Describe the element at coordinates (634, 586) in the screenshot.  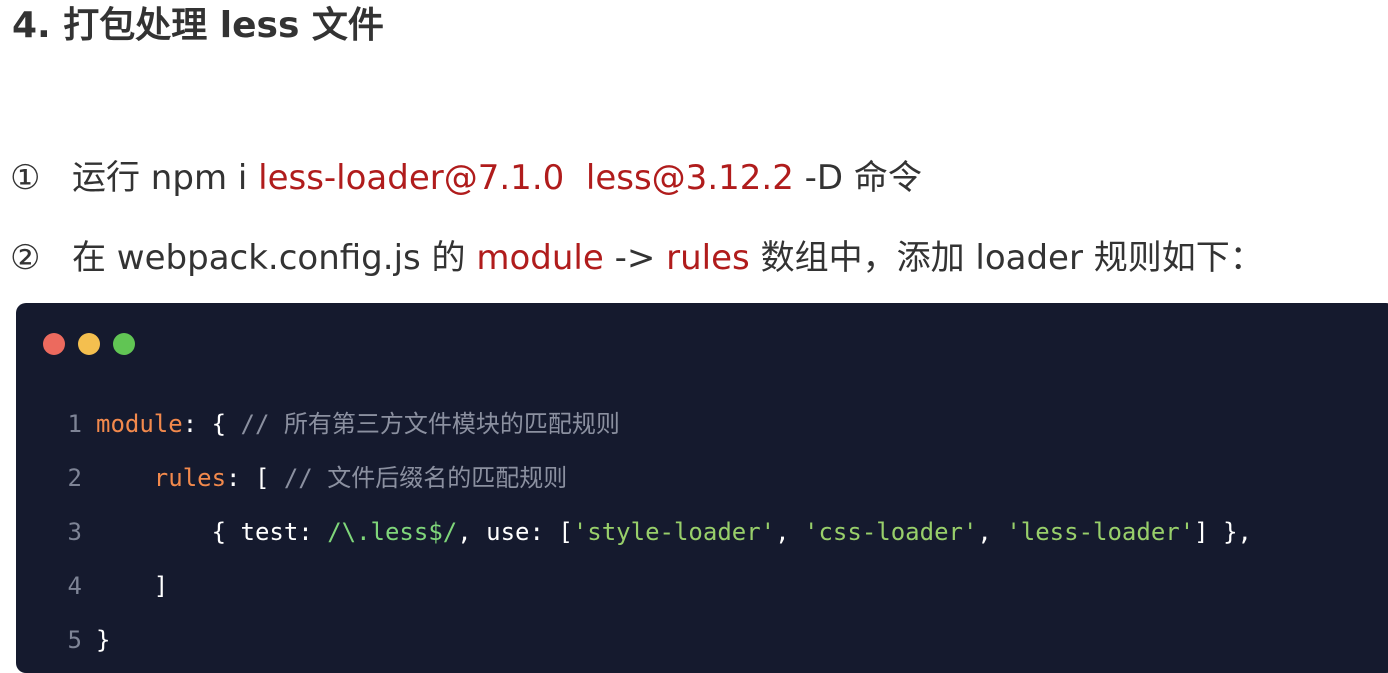
I see `code-line: 4 ]` at that location.